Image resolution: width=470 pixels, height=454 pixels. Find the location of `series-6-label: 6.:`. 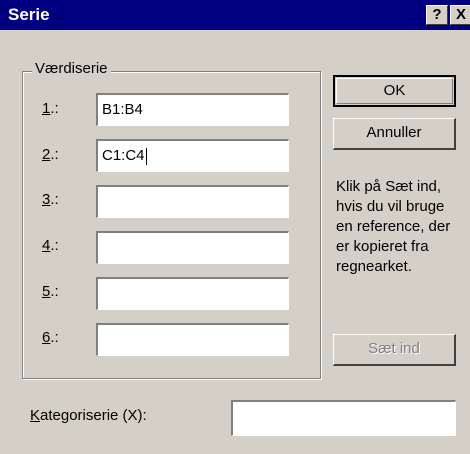

series-6-label: 6.: is located at coordinates (50, 337).